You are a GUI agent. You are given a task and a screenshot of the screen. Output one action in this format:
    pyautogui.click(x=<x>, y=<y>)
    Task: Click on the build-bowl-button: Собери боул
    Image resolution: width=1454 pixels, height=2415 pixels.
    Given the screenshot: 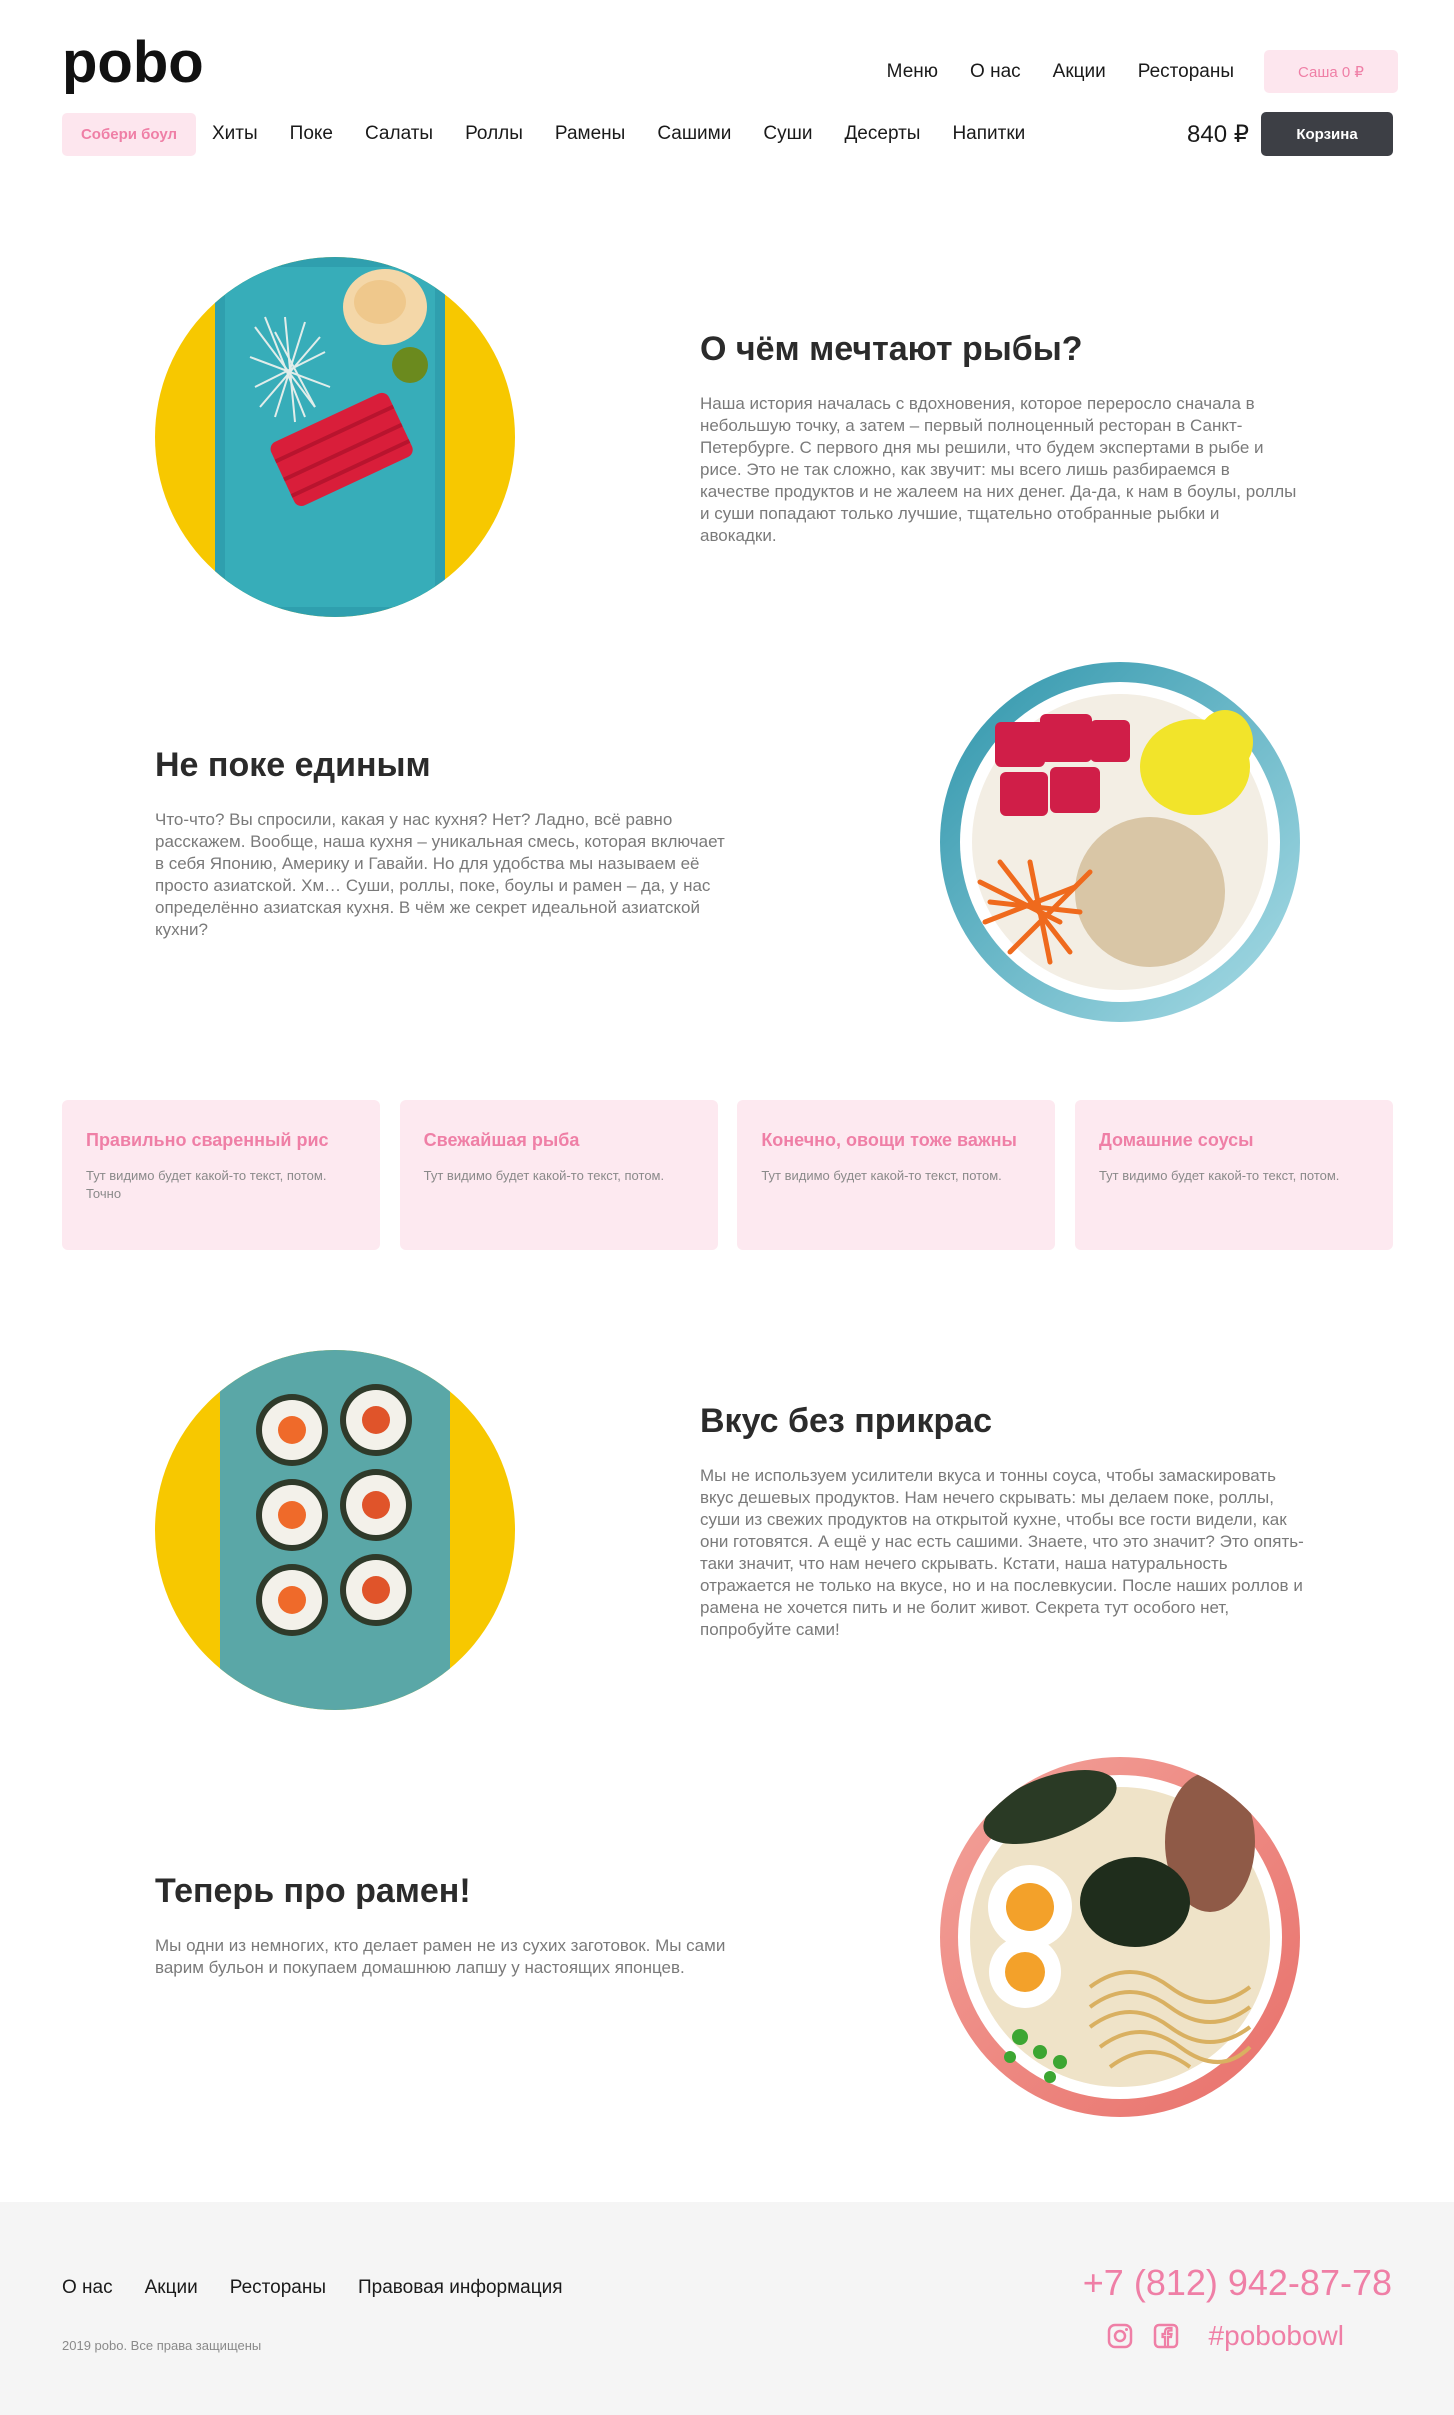 What is the action you would take?
    pyautogui.click(x=129, y=134)
    